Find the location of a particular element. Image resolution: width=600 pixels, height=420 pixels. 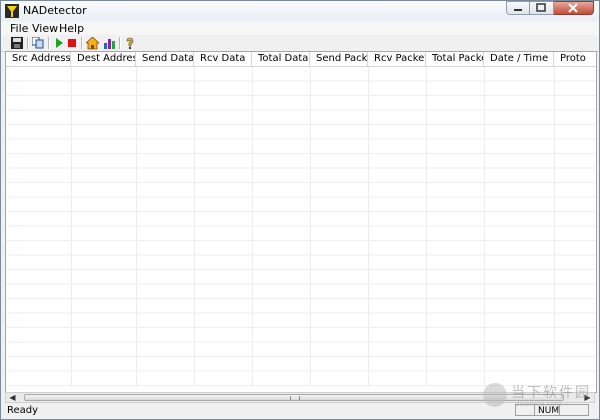

close-button is located at coordinates (574, 8).